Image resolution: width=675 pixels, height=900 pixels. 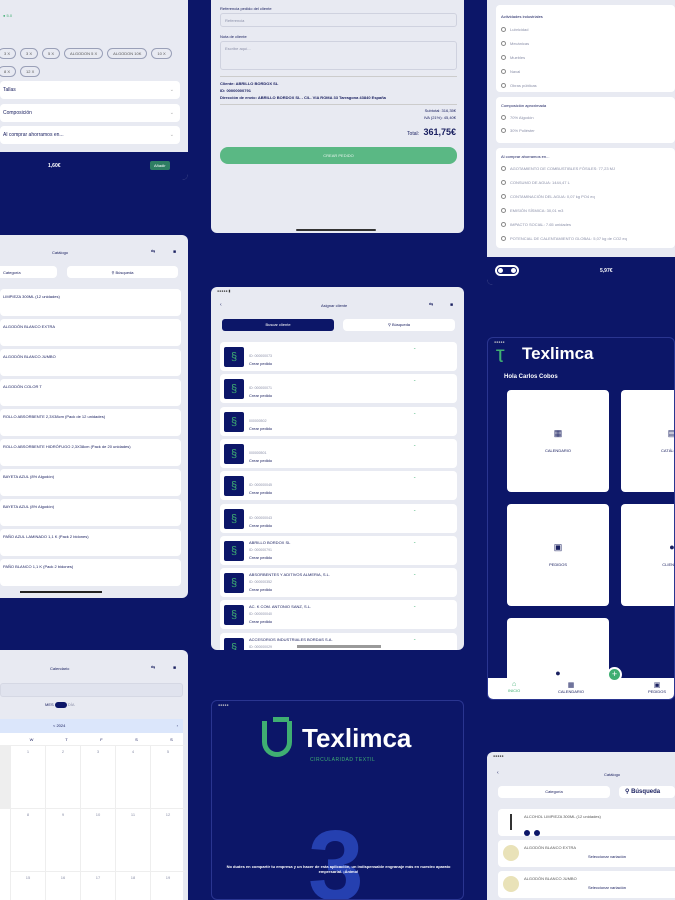 What do you see at coordinates (97, 839) in the screenshot?
I see `calendar-day: 10` at bounding box center [97, 839].